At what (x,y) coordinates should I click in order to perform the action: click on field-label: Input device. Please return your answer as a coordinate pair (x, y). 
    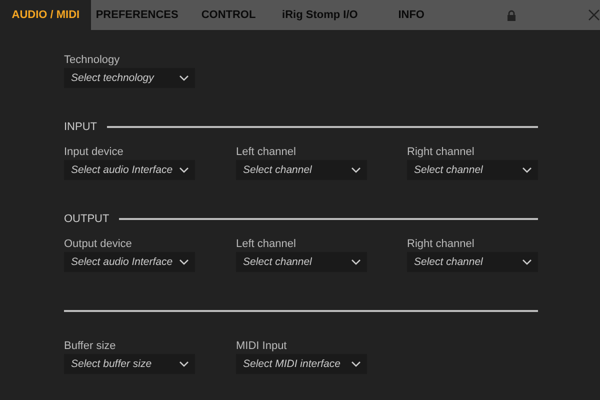
    Looking at the image, I should click on (94, 152).